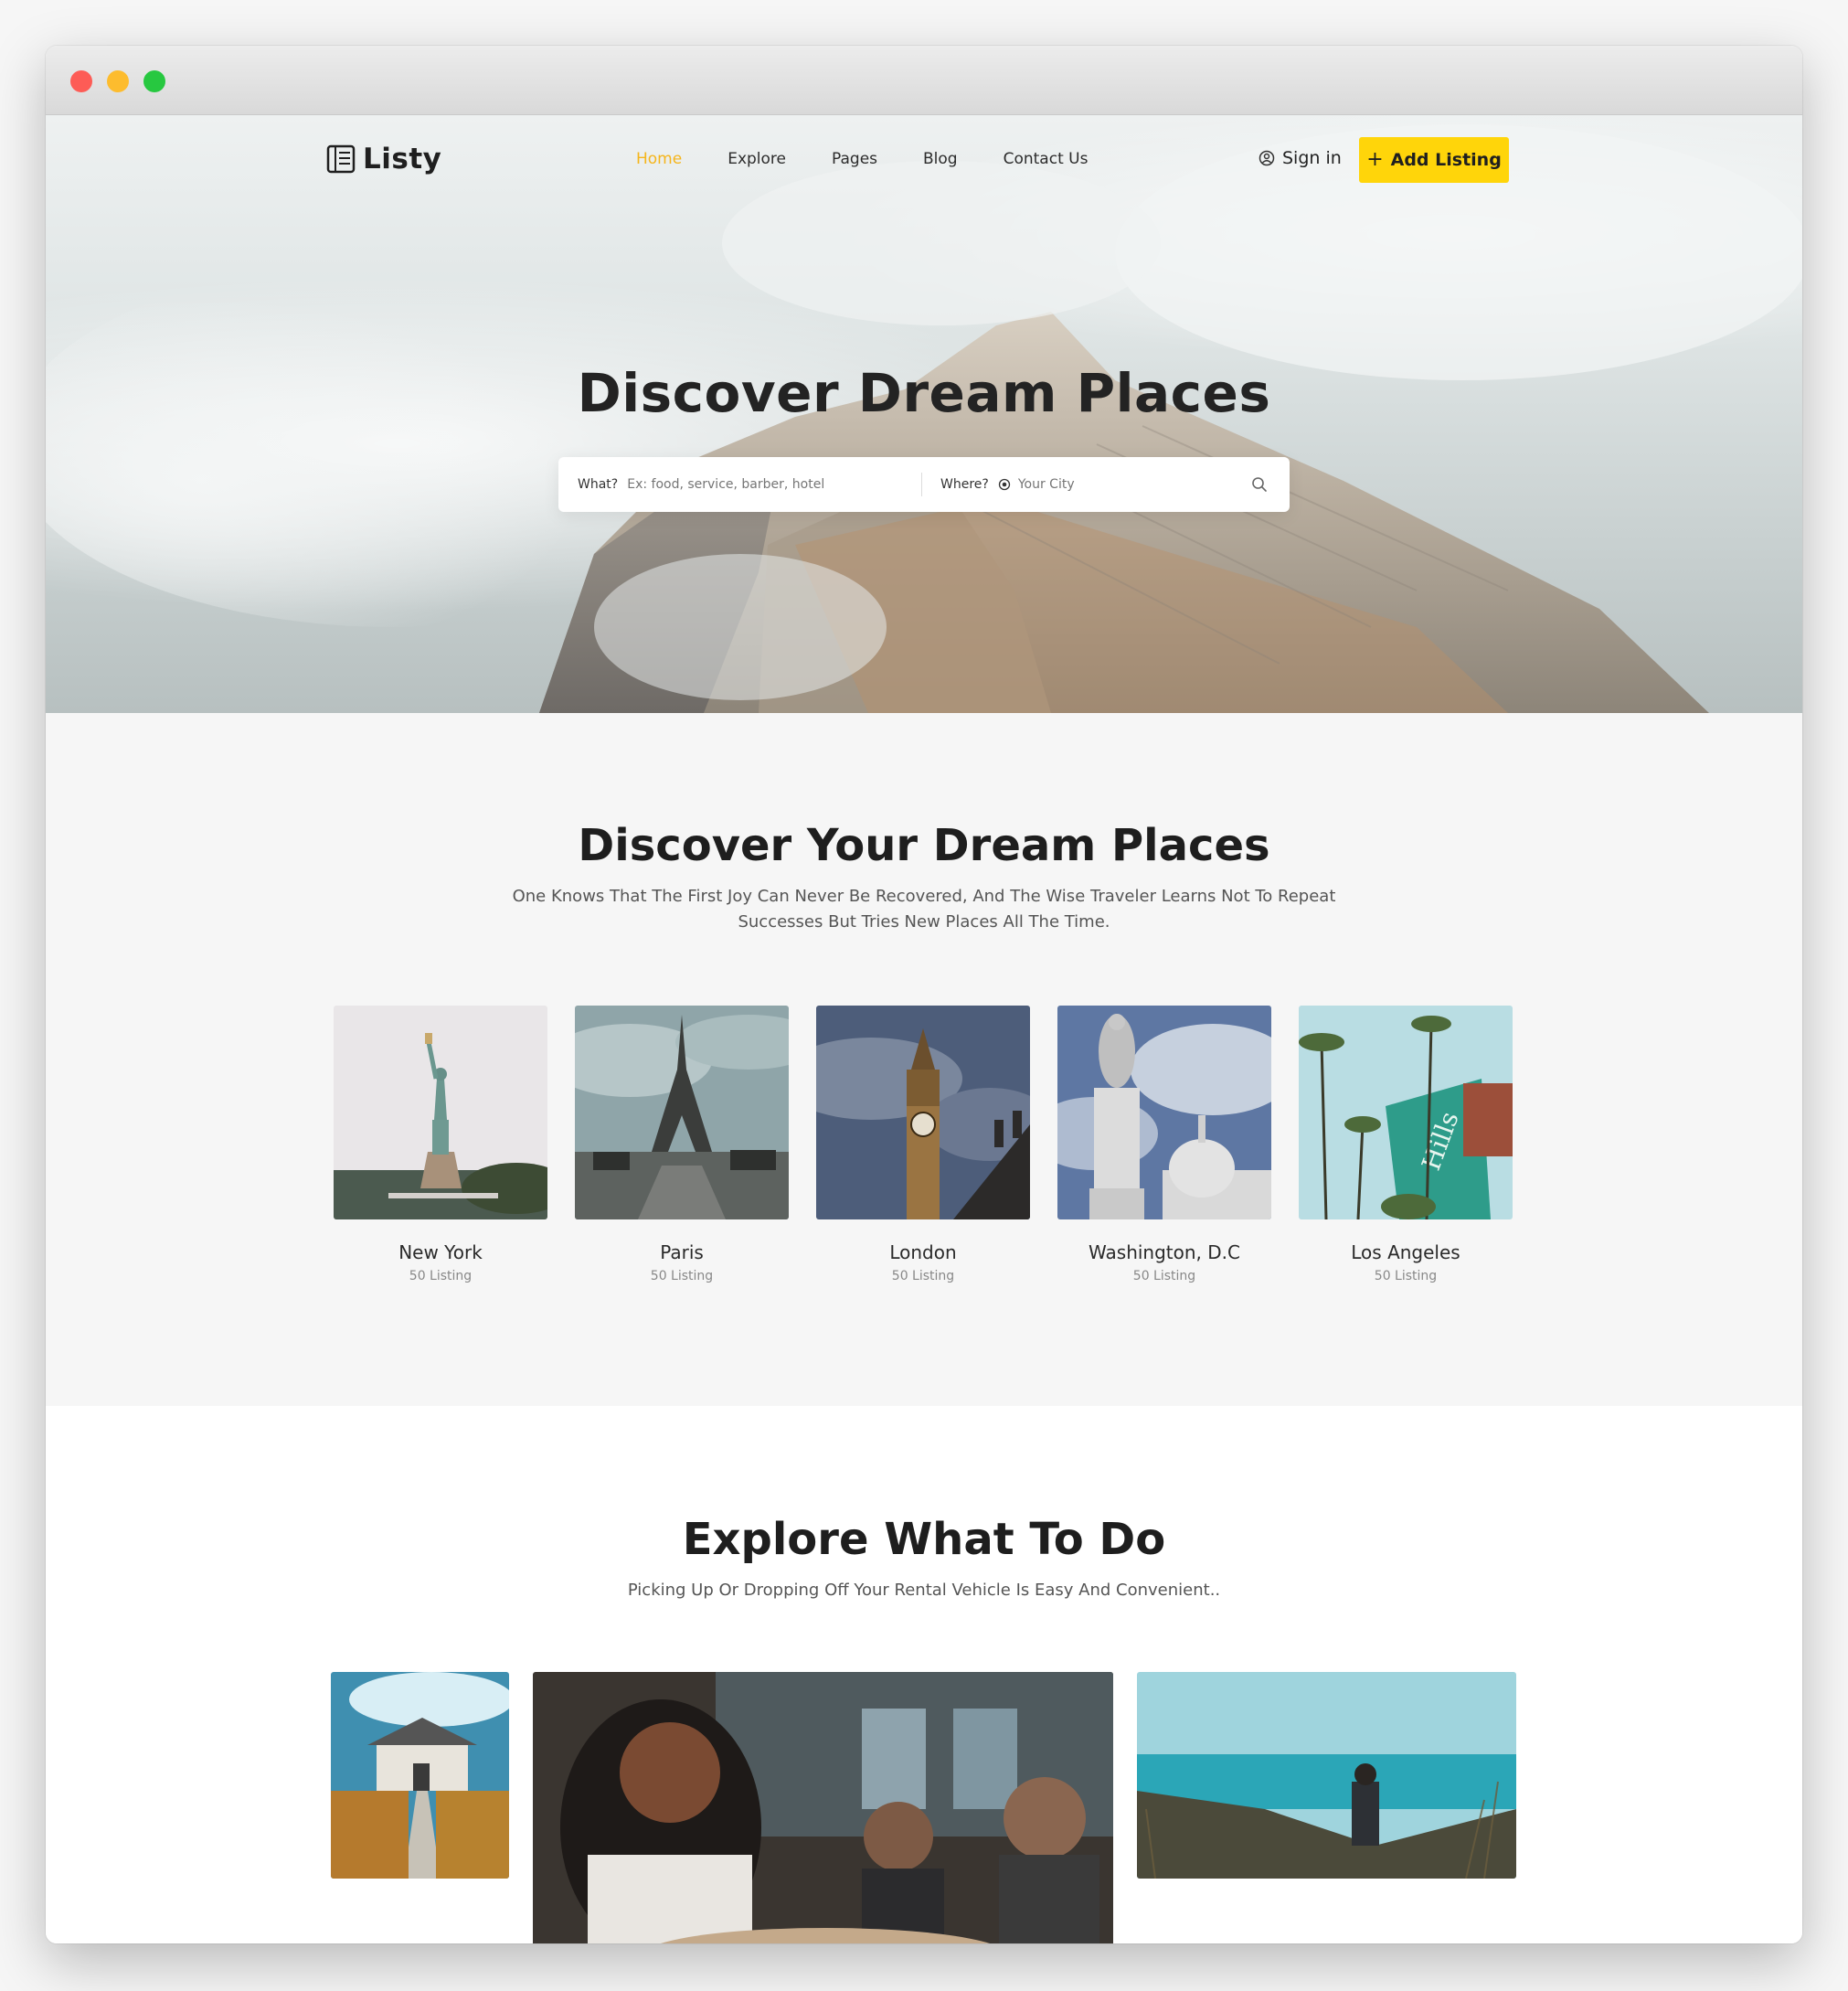 The height and width of the screenshot is (1991, 1848). I want to click on book-icon, so click(341, 159).